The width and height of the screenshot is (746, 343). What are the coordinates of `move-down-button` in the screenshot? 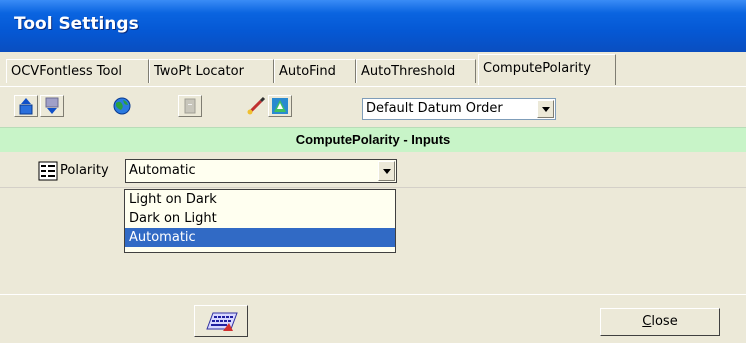 It's located at (52, 106).